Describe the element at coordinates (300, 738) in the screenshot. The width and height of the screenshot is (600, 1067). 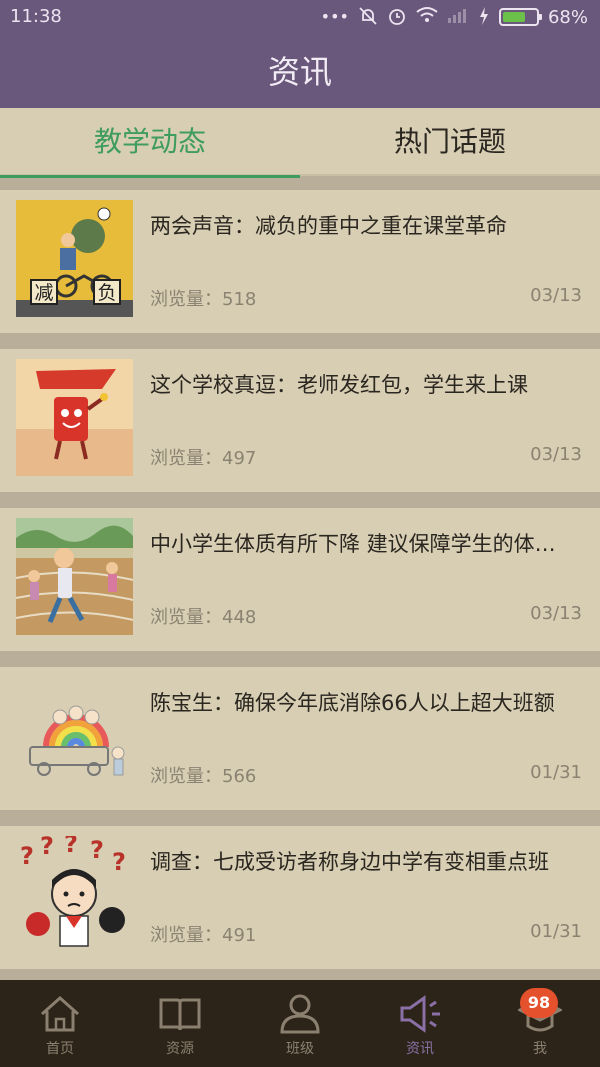
I see `article-item: 陈宝生：确保今年底消除66人以上超大班额 浏览量：566 01/31` at that location.